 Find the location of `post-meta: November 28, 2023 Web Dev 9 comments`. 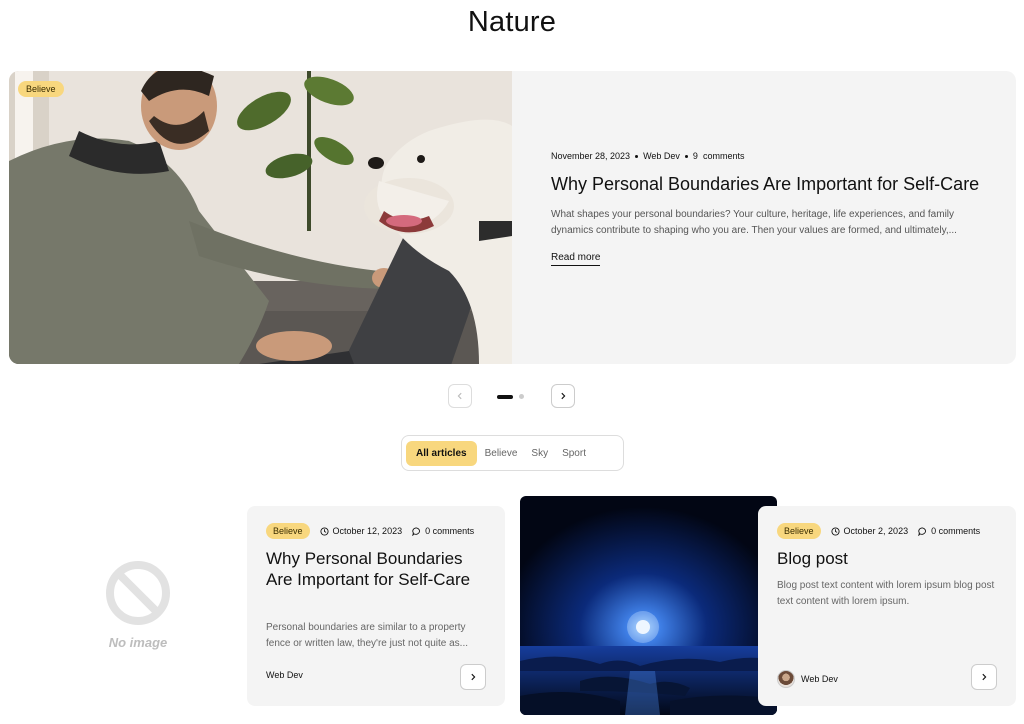

post-meta: November 28, 2023 Web Dev 9 comments is located at coordinates (771, 156).